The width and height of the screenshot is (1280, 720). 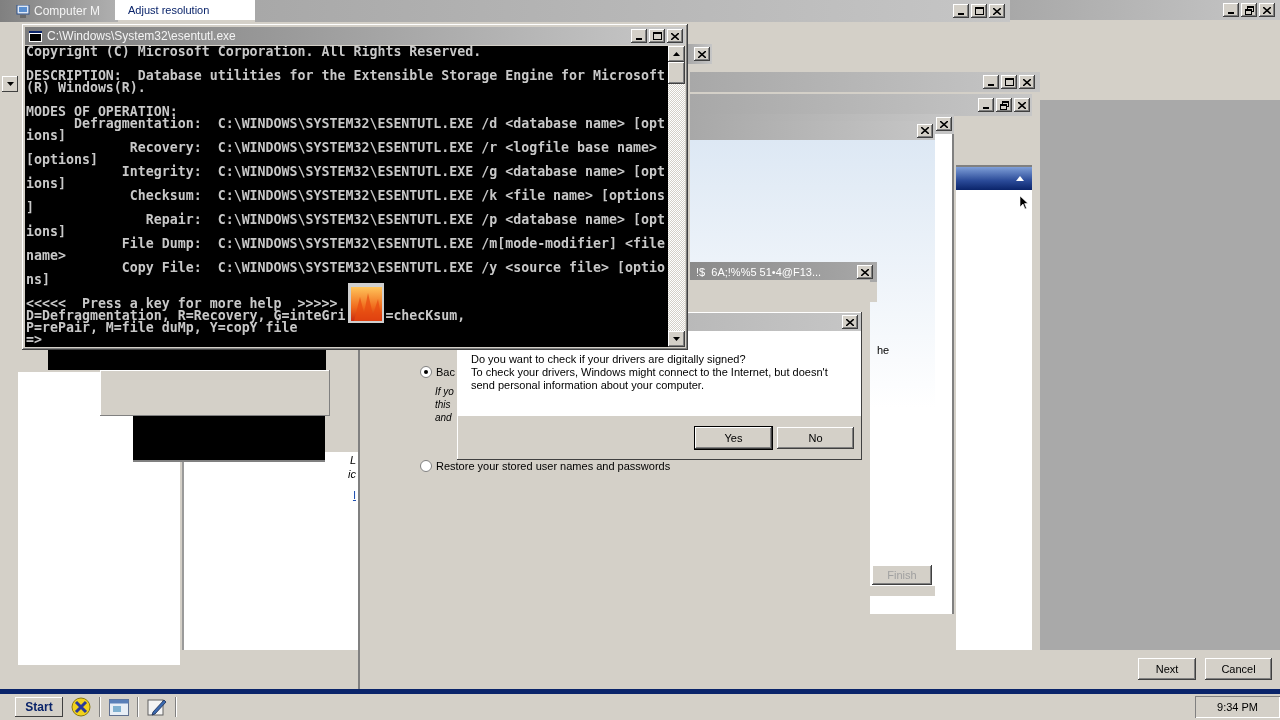 What do you see at coordinates (162, 328) in the screenshot?
I see `console-line: P=rePair, M=file duMp, Y=copY file` at bounding box center [162, 328].